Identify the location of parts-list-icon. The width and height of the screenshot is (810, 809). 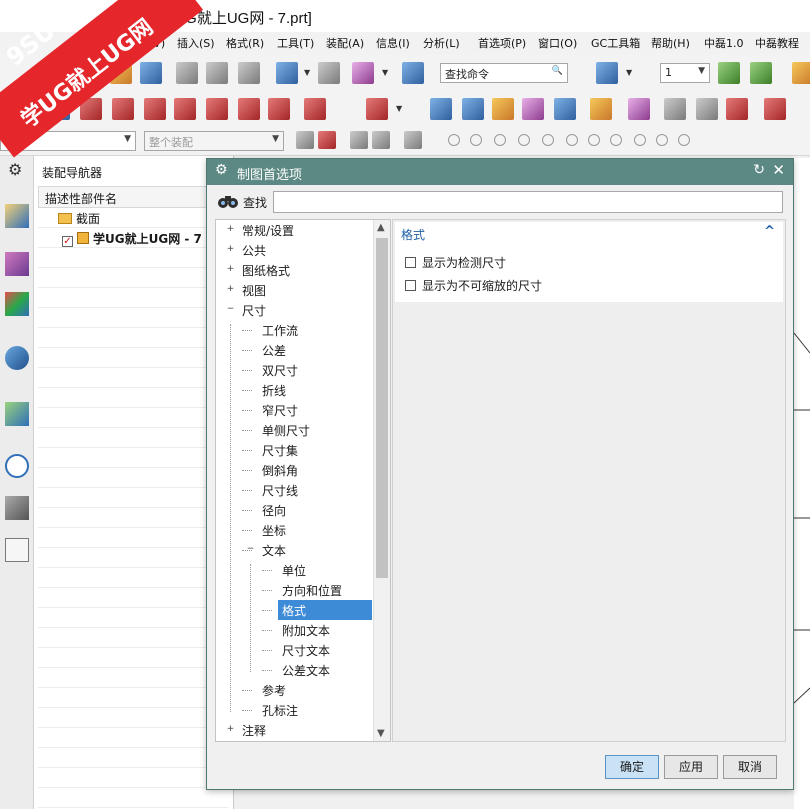
(565, 109).